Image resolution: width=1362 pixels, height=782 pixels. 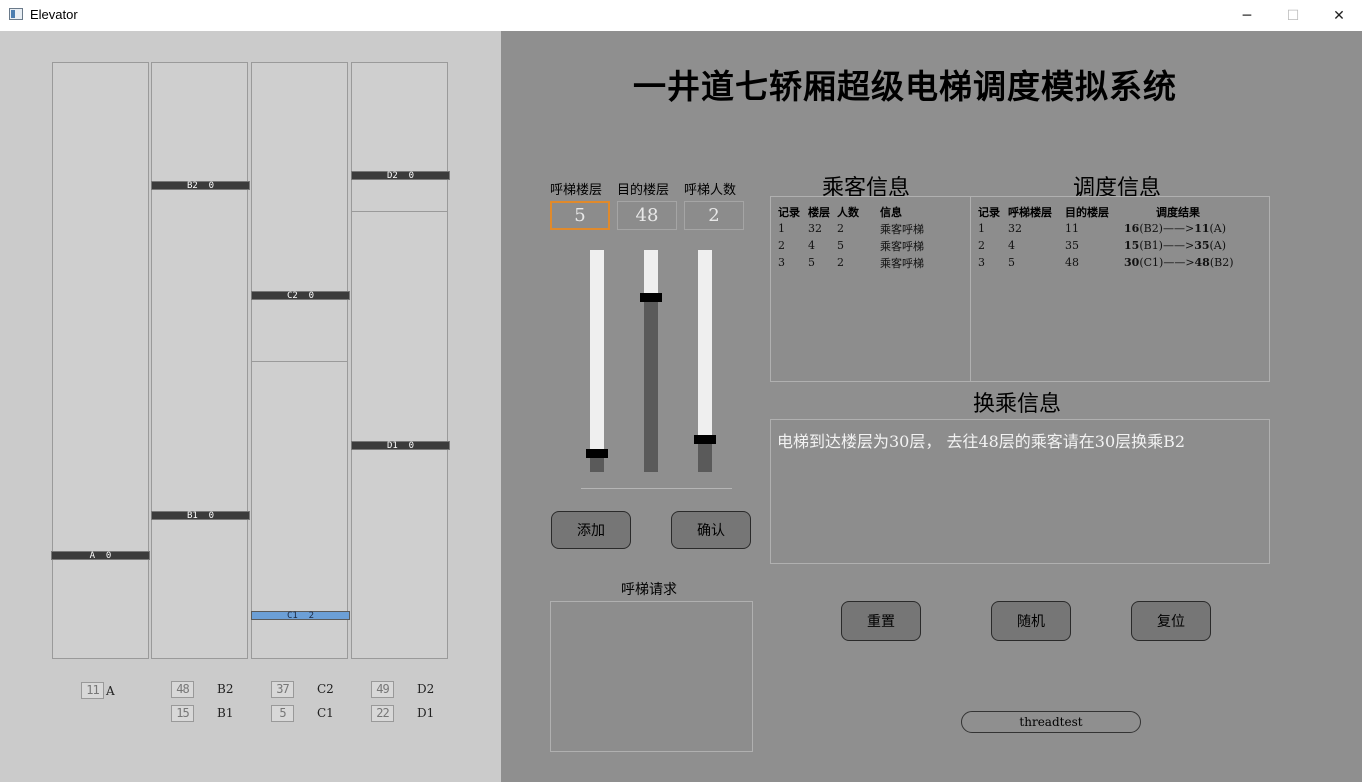 I want to click on to-floor: 11, so click(x=1202, y=228).